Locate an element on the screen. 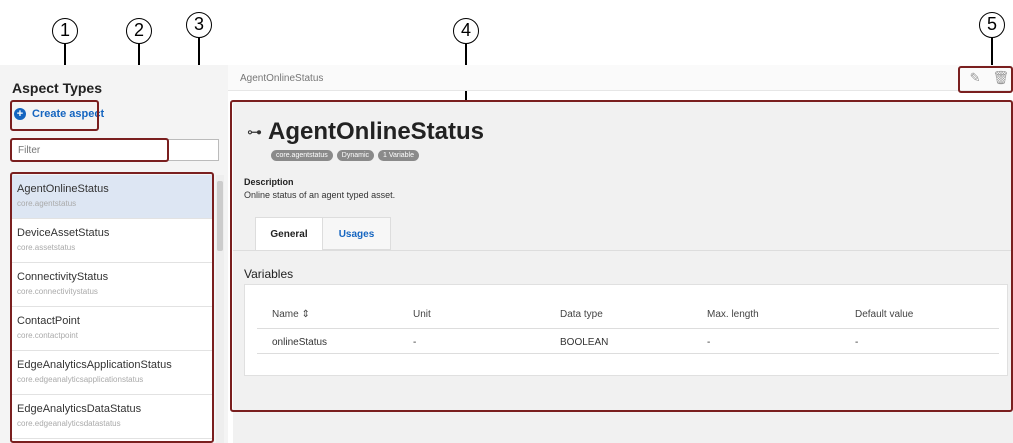  list-scrollbar is located at coordinates (220, 309).